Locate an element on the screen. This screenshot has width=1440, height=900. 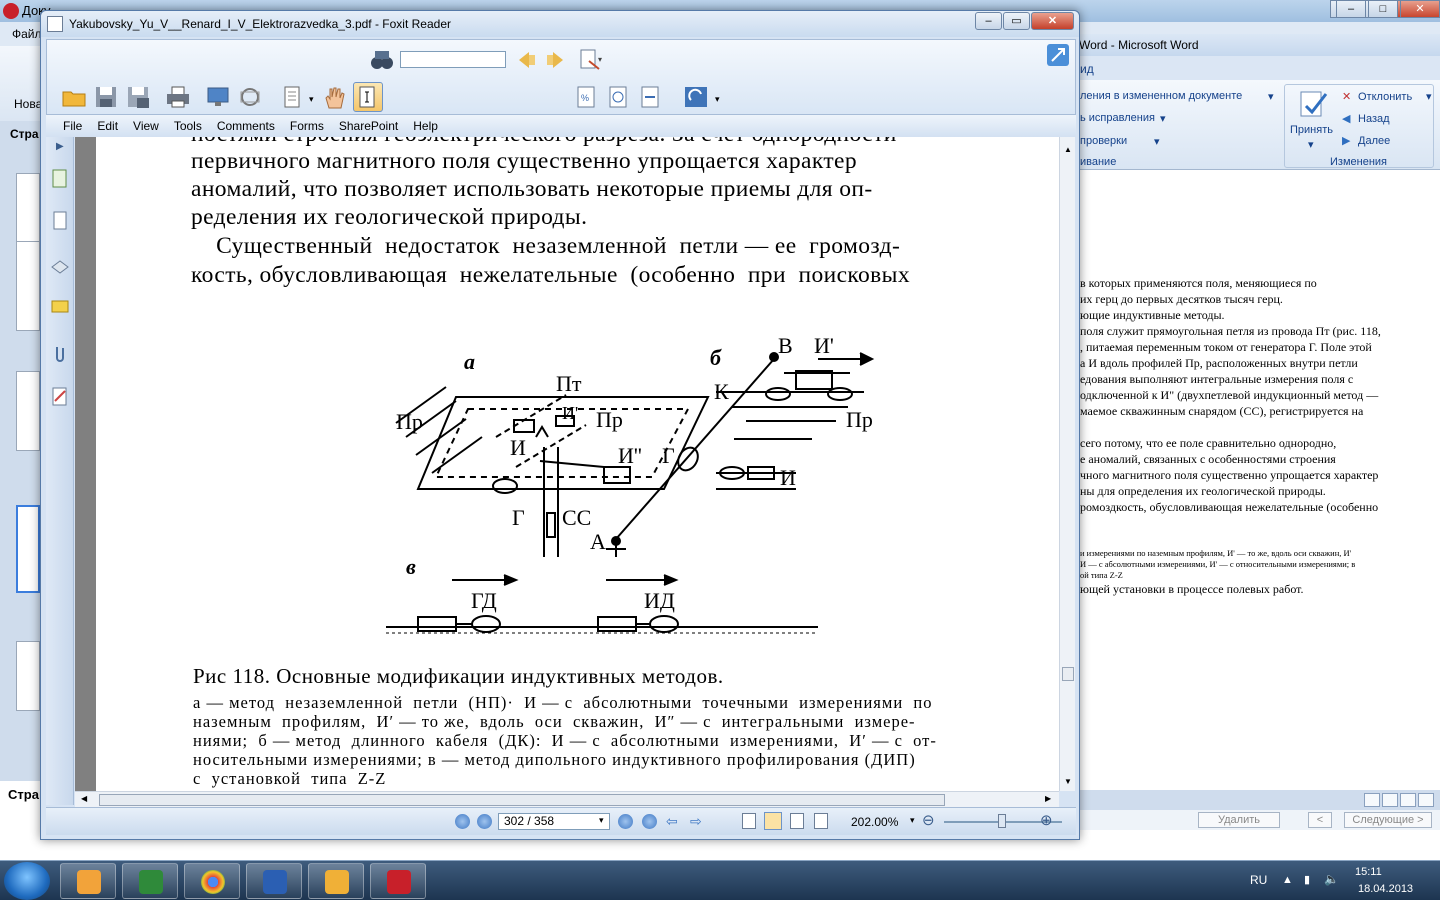
full-screen-icon is located at coordinates (1390, 800).